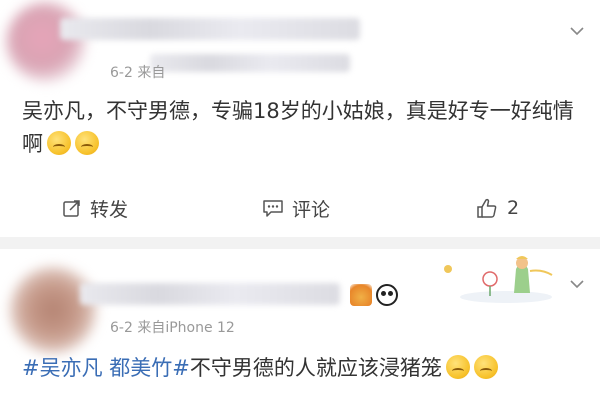 The height and width of the screenshot is (403, 600). I want to click on thumbs-up-icon, so click(487, 208).